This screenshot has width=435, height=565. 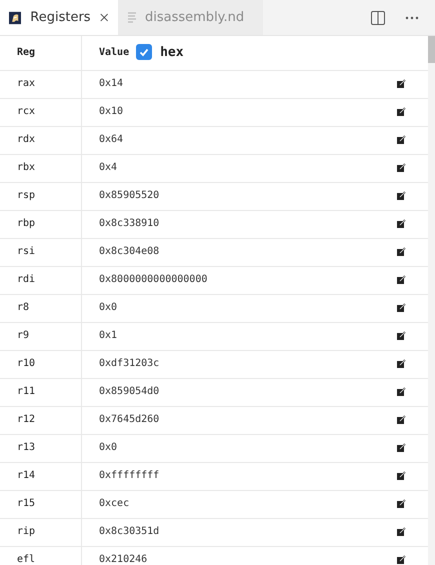 What do you see at coordinates (41, 112) in the screenshot?
I see `table-cell: rcx` at bounding box center [41, 112].